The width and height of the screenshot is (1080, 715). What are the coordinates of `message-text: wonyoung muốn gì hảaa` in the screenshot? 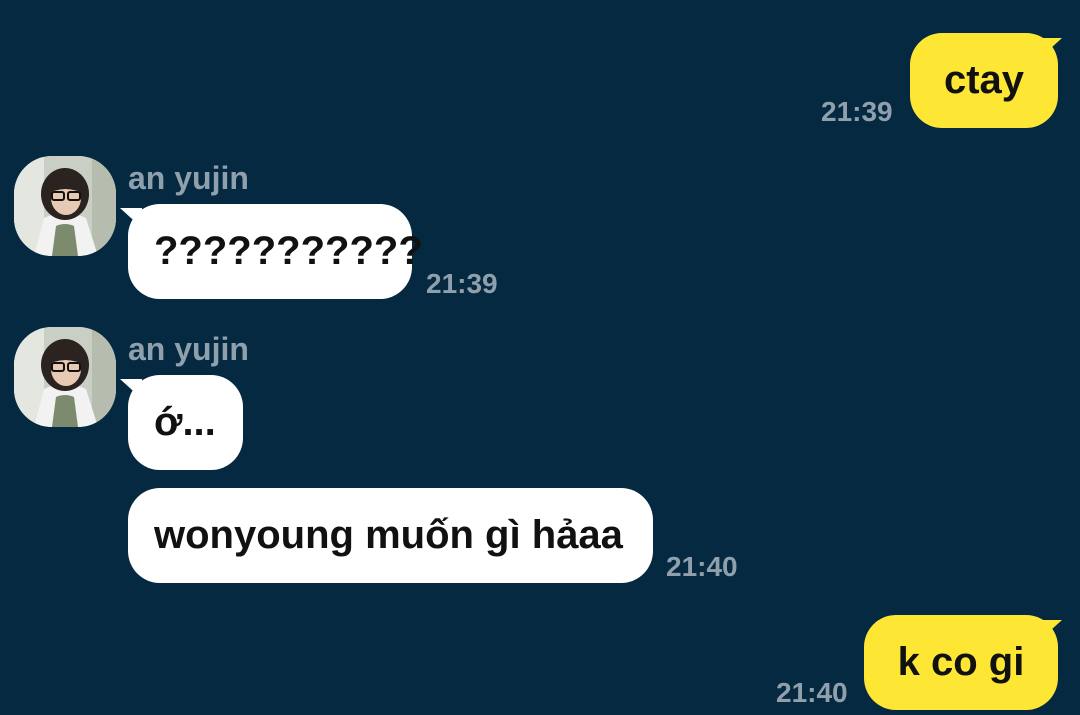 It's located at (388, 535).